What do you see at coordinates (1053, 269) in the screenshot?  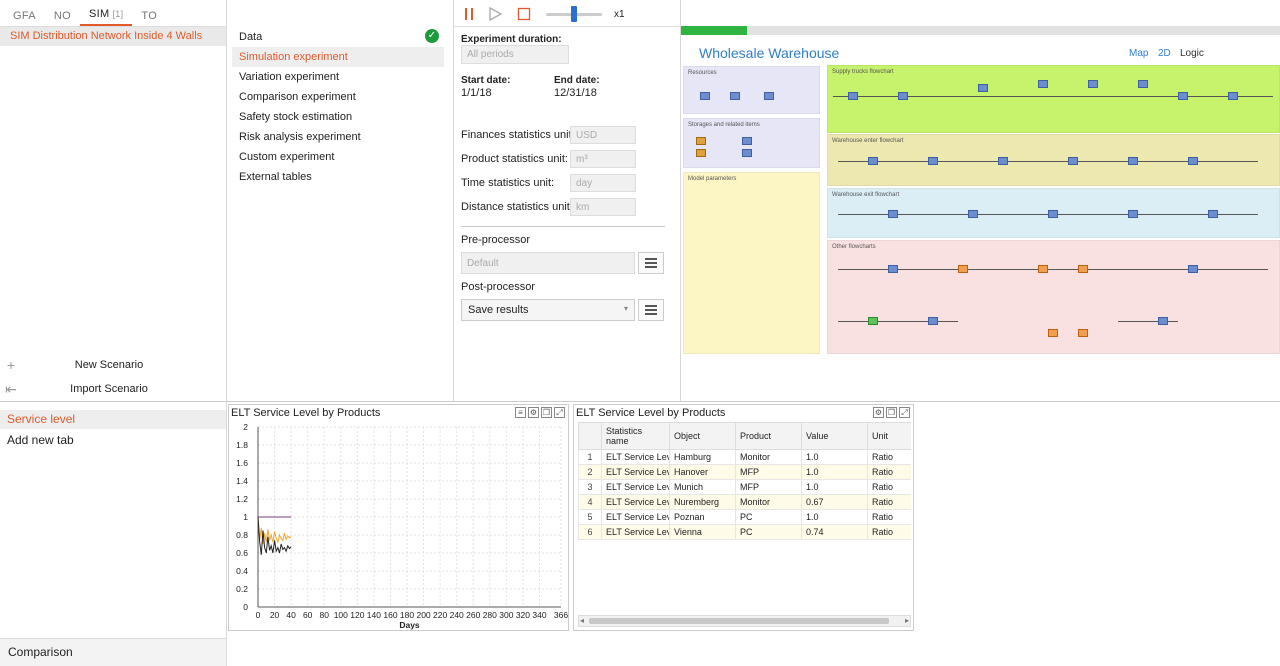 I see `flow-line` at bounding box center [1053, 269].